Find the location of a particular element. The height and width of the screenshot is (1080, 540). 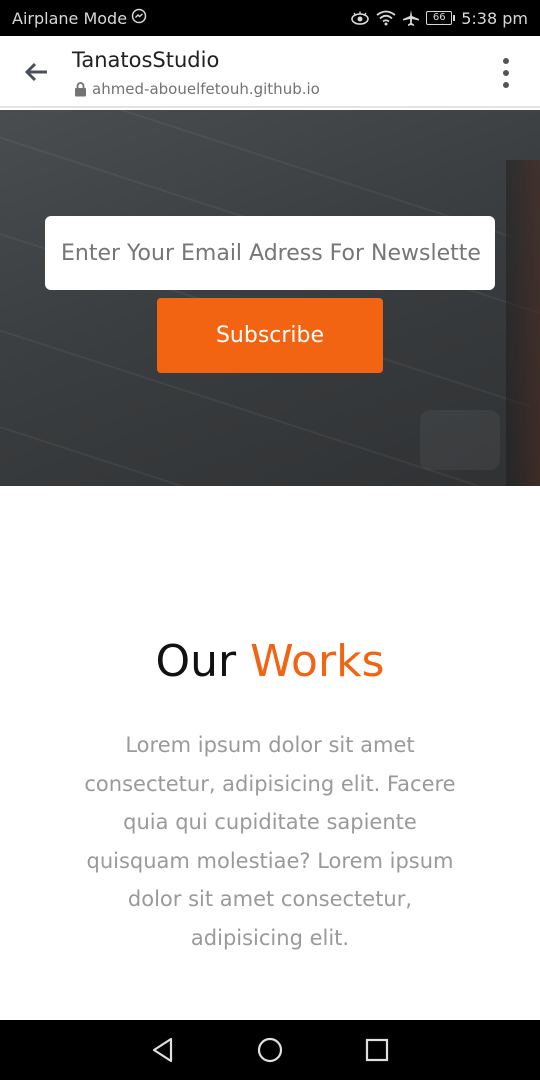

wifi-icon is located at coordinates (386, 18).